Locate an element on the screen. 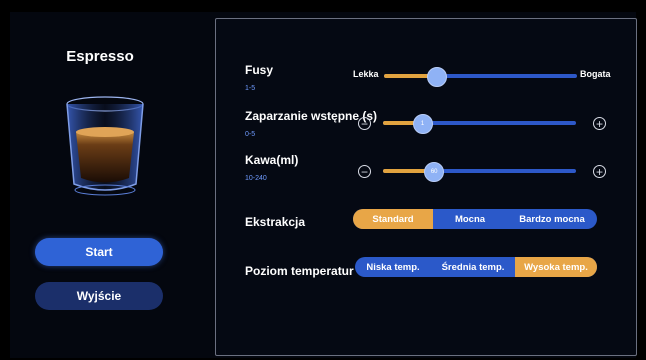 The image size is (646, 360). drink-title: Espresso is located at coordinates (100, 56).